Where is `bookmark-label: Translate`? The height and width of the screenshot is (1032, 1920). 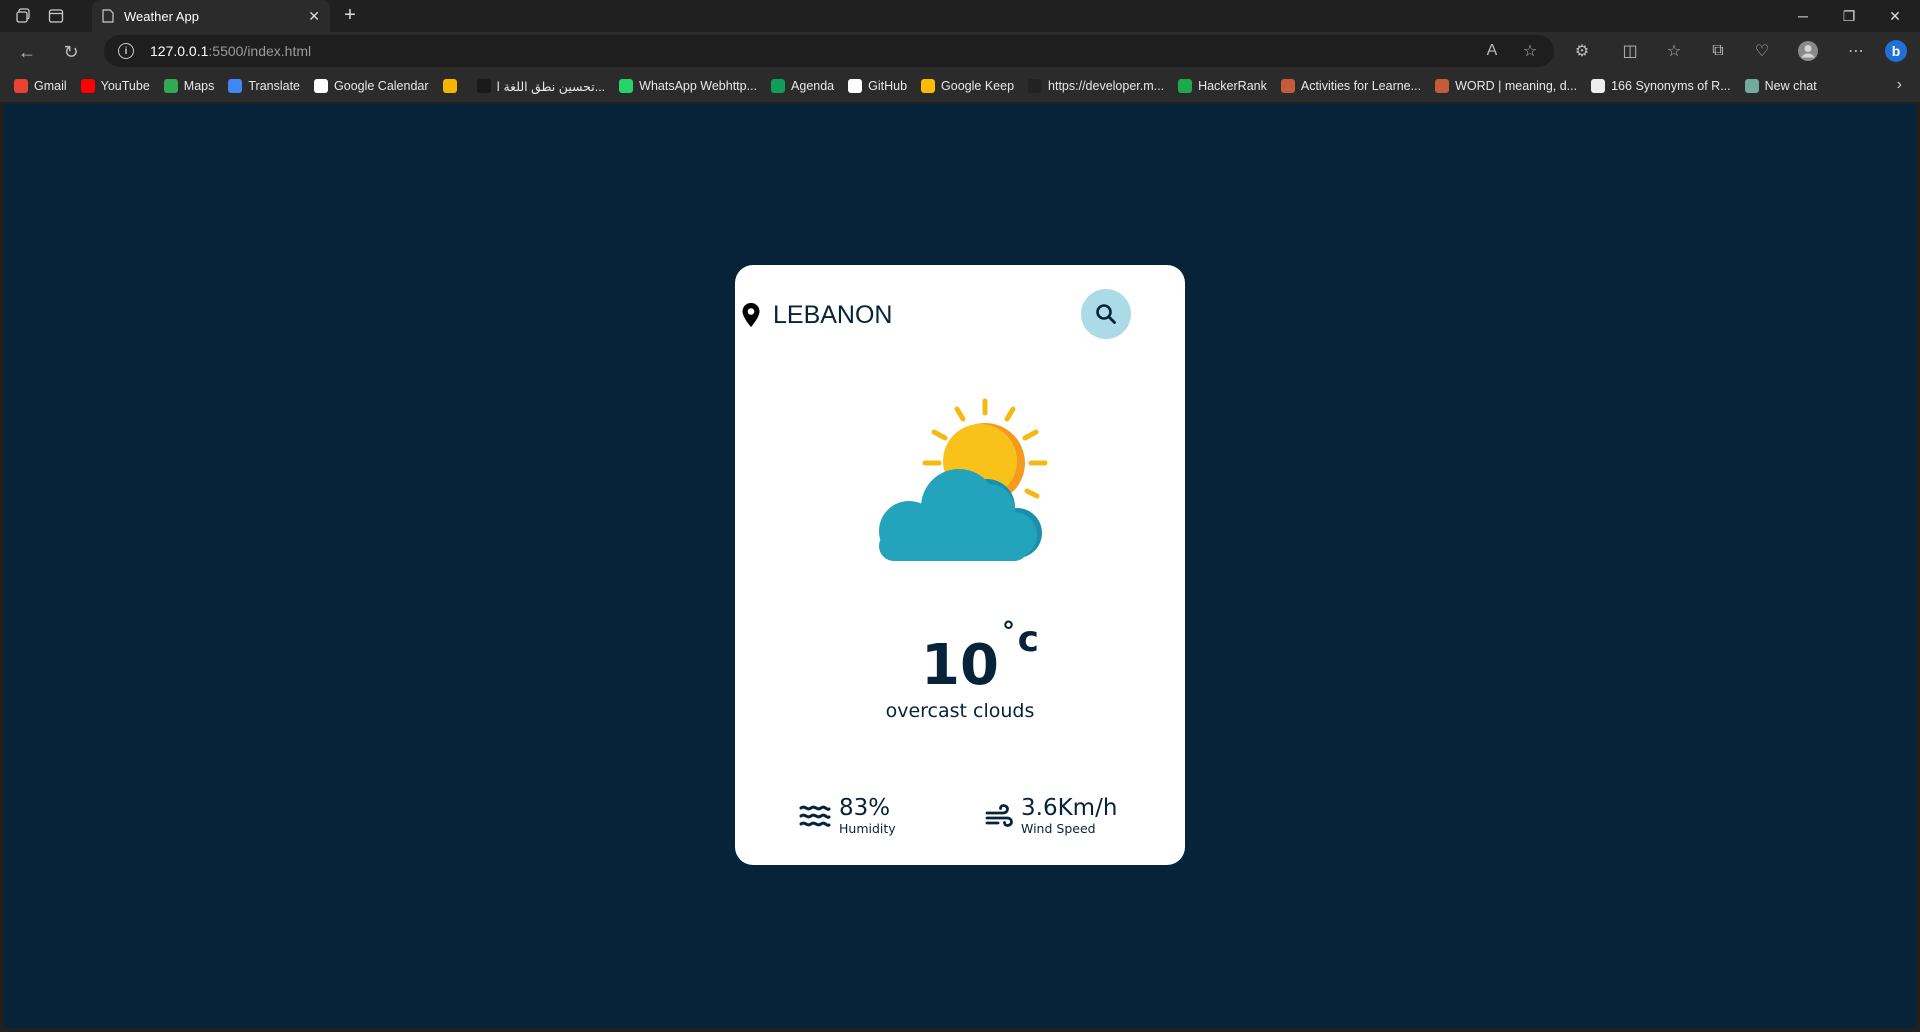
bookmark-label: Translate is located at coordinates (274, 86).